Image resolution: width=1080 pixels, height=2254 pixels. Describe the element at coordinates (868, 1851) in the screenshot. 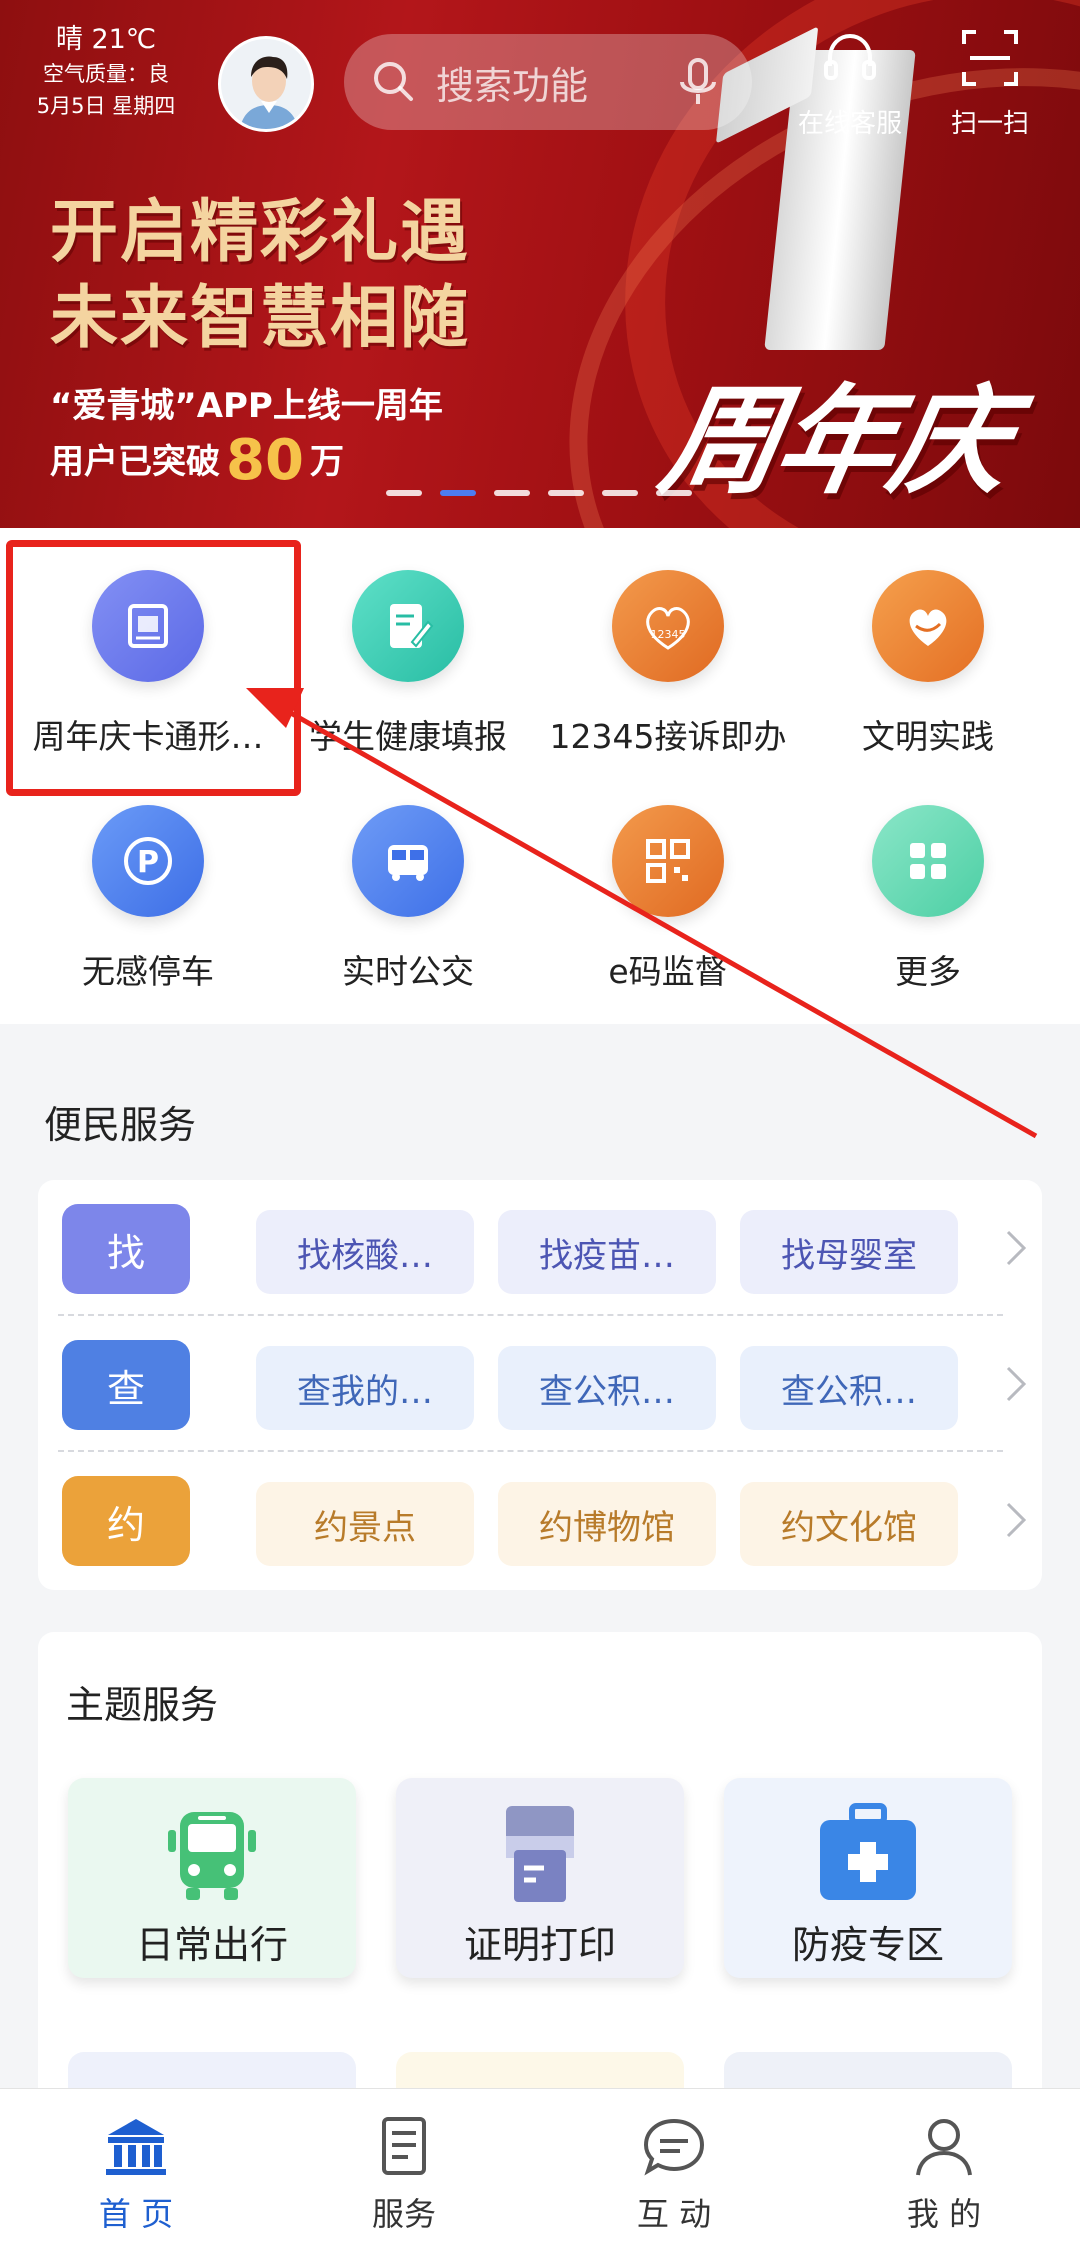

I see `medical-kit-icon` at that location.